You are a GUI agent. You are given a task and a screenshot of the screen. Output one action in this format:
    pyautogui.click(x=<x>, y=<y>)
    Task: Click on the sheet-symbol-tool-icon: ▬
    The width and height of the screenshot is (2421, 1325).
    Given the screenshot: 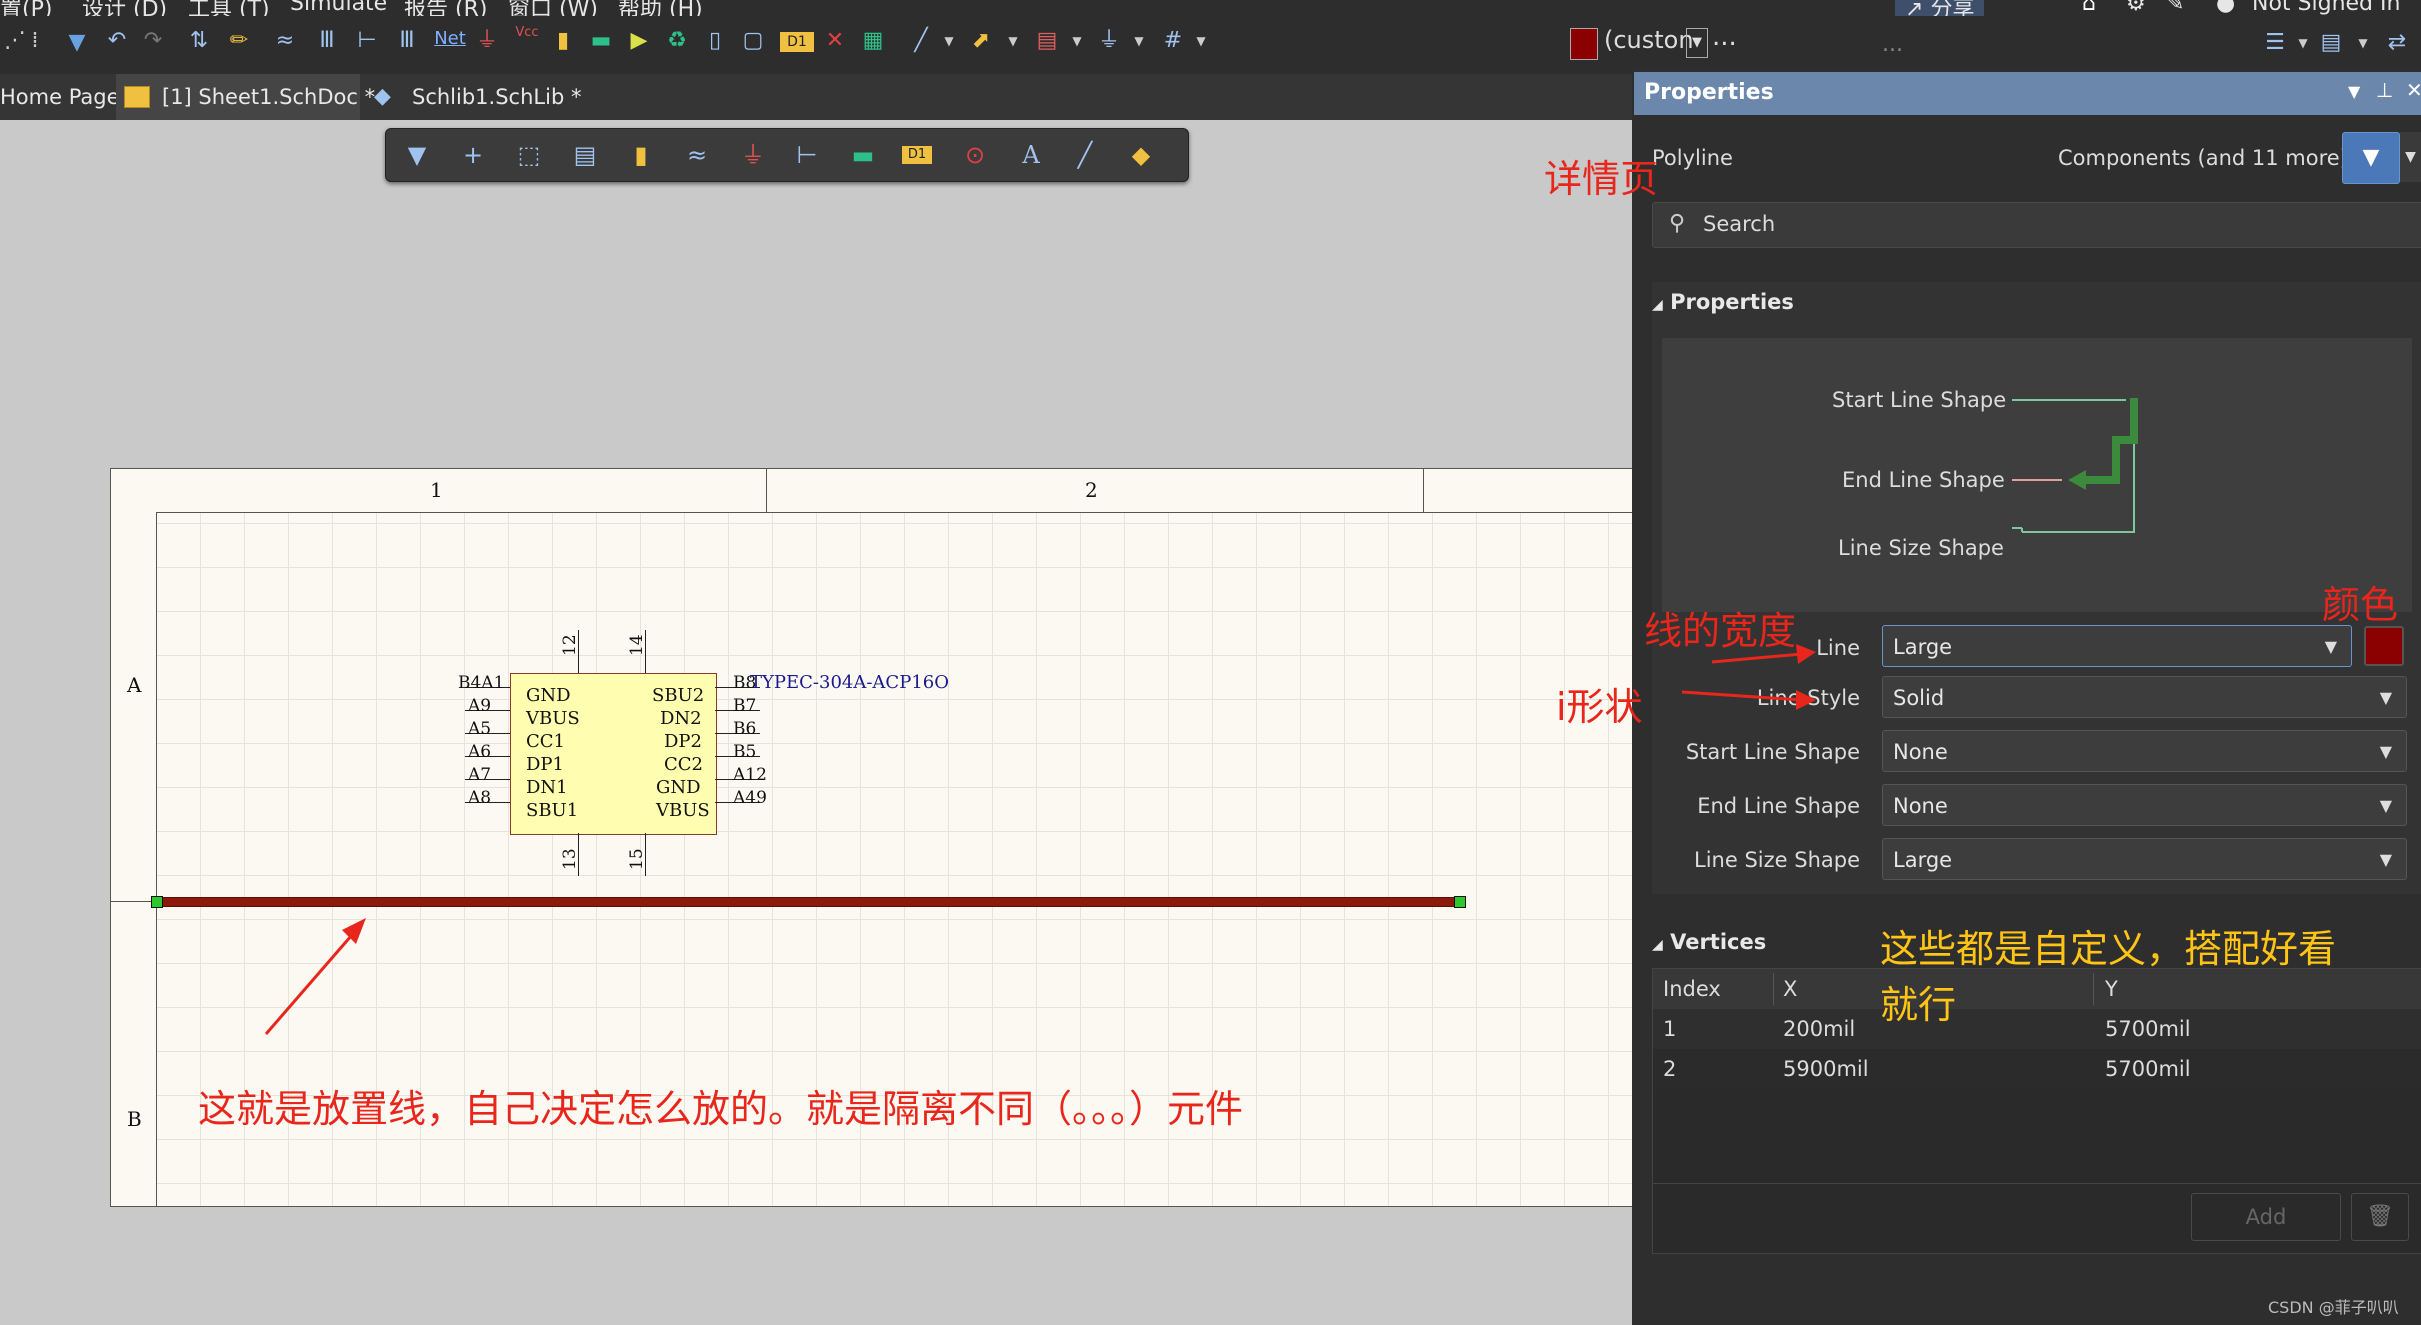 What is the action you would take?
    pyautogui.click(x=863, y=155)
    